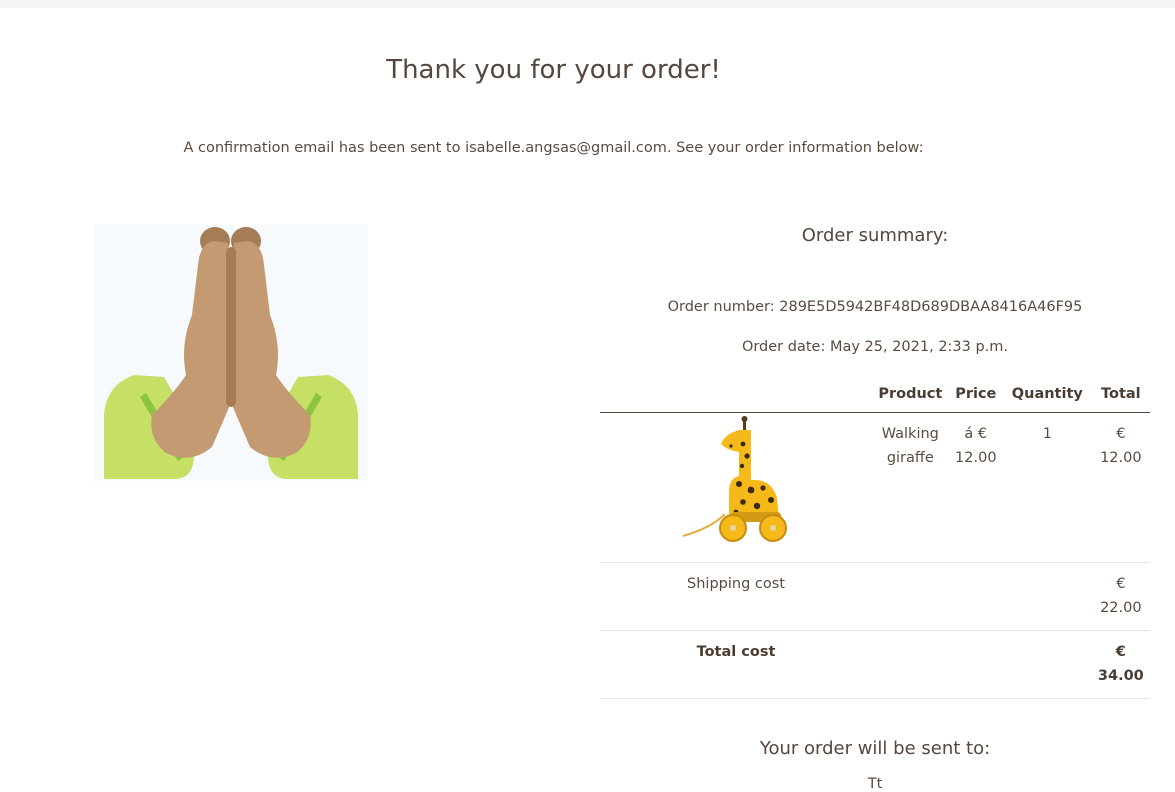  Describe the element at coordinates (875, 596) in the screenshot. I see `shipping-row: Shipping cost € 22.00` at that location.